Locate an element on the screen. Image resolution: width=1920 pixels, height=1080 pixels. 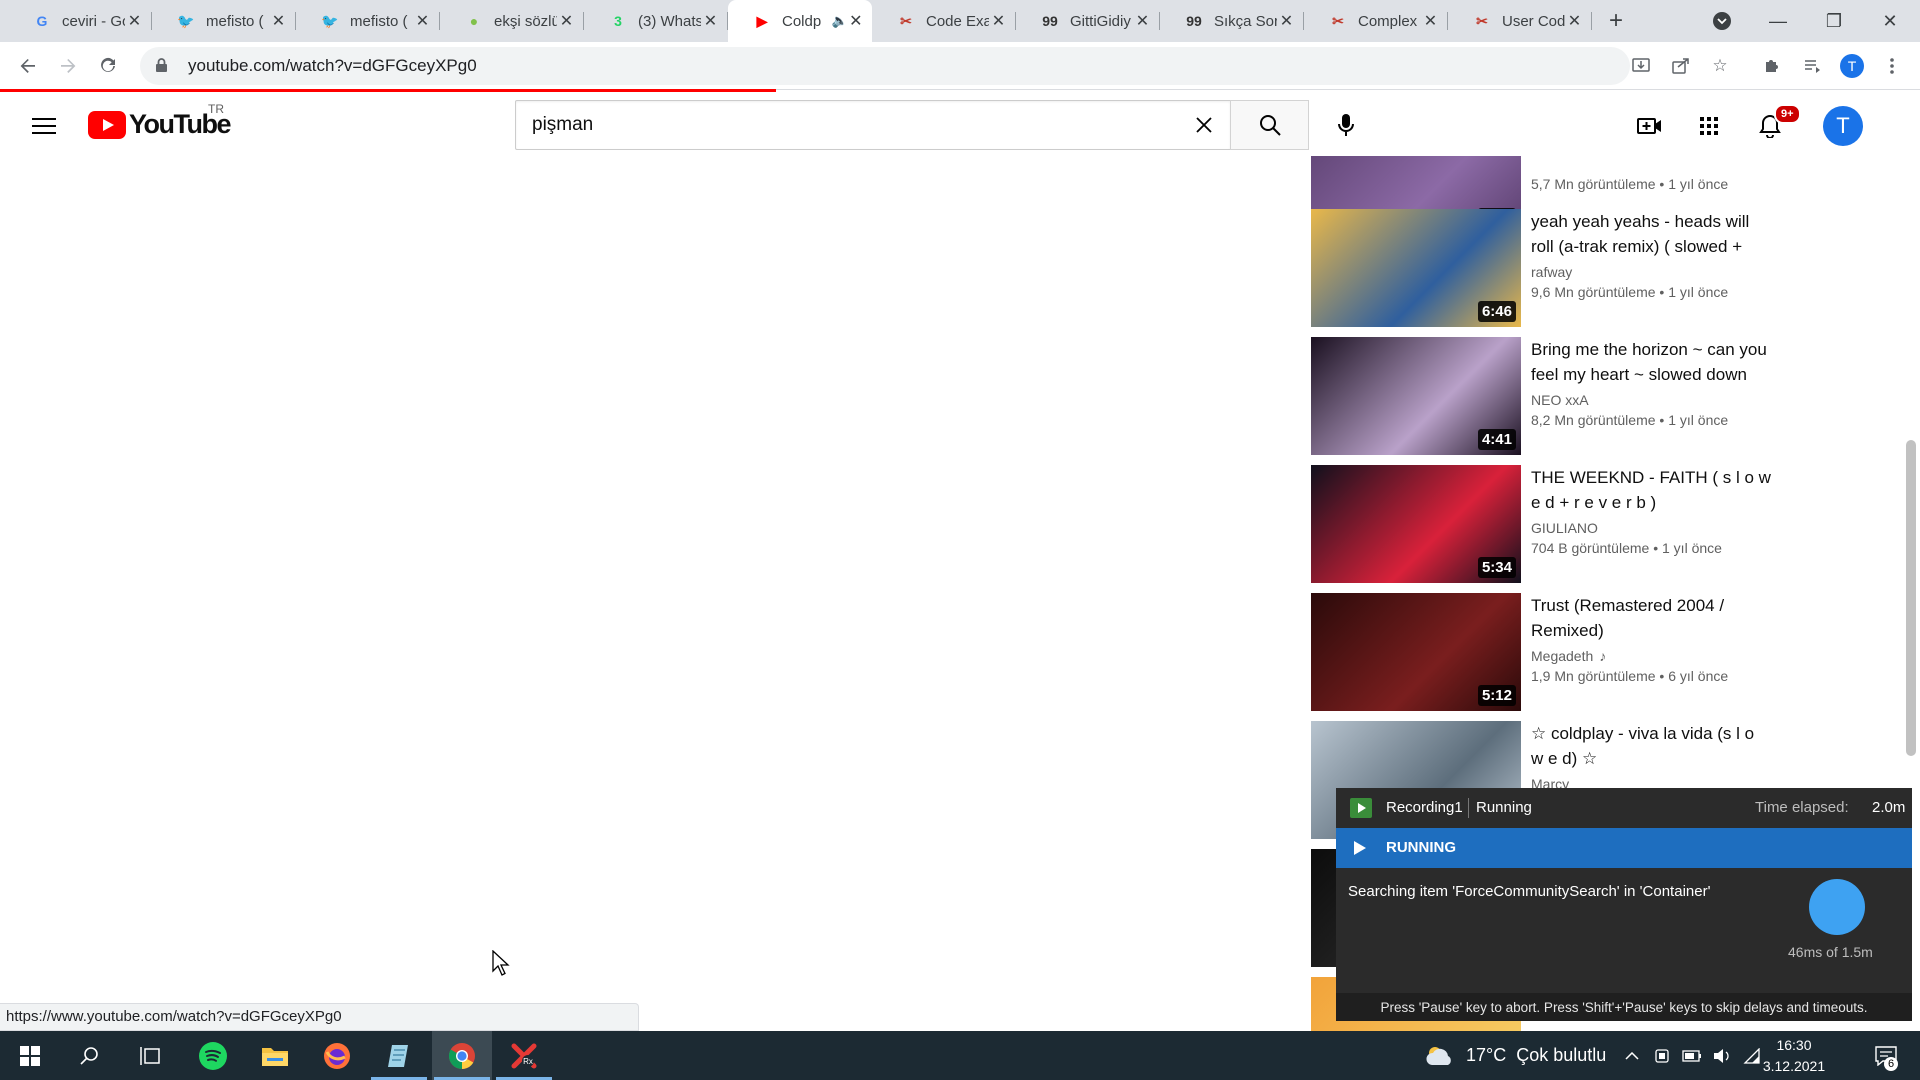
address-bar: youtube.com/watch?v=dGFGceyXPg0 ☆ is located at coordinates (934, 66).